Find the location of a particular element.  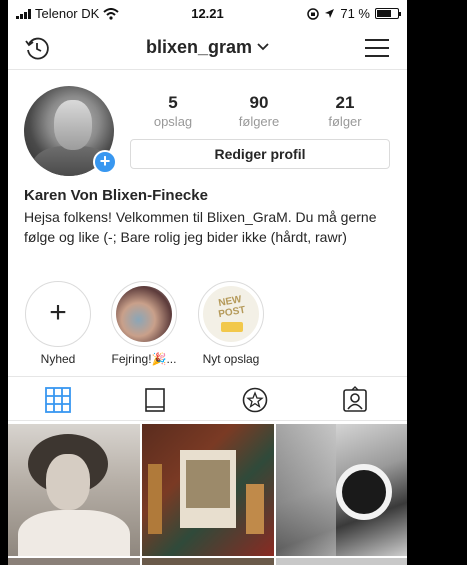

status-bar: Telenor DK 12.21 71 % is located at coordinates (207, 13).